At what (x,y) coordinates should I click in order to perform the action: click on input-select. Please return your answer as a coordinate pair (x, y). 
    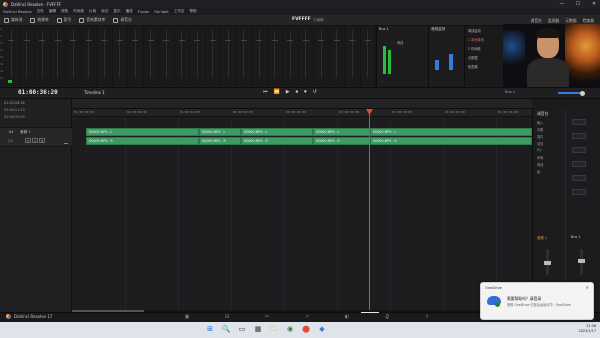
    Looking at the image, I should click on (579, 122).